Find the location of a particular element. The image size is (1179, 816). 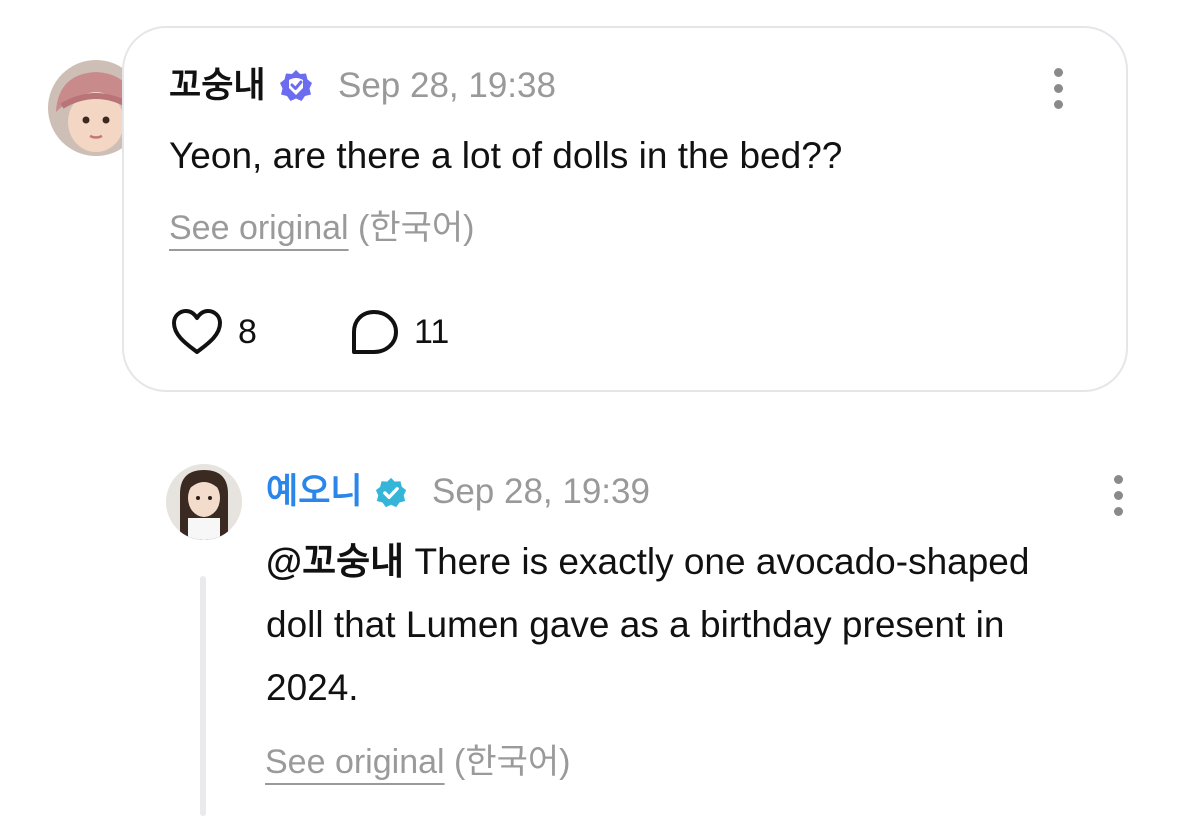

reply-more-icon is located at coordinates (1118, 496).